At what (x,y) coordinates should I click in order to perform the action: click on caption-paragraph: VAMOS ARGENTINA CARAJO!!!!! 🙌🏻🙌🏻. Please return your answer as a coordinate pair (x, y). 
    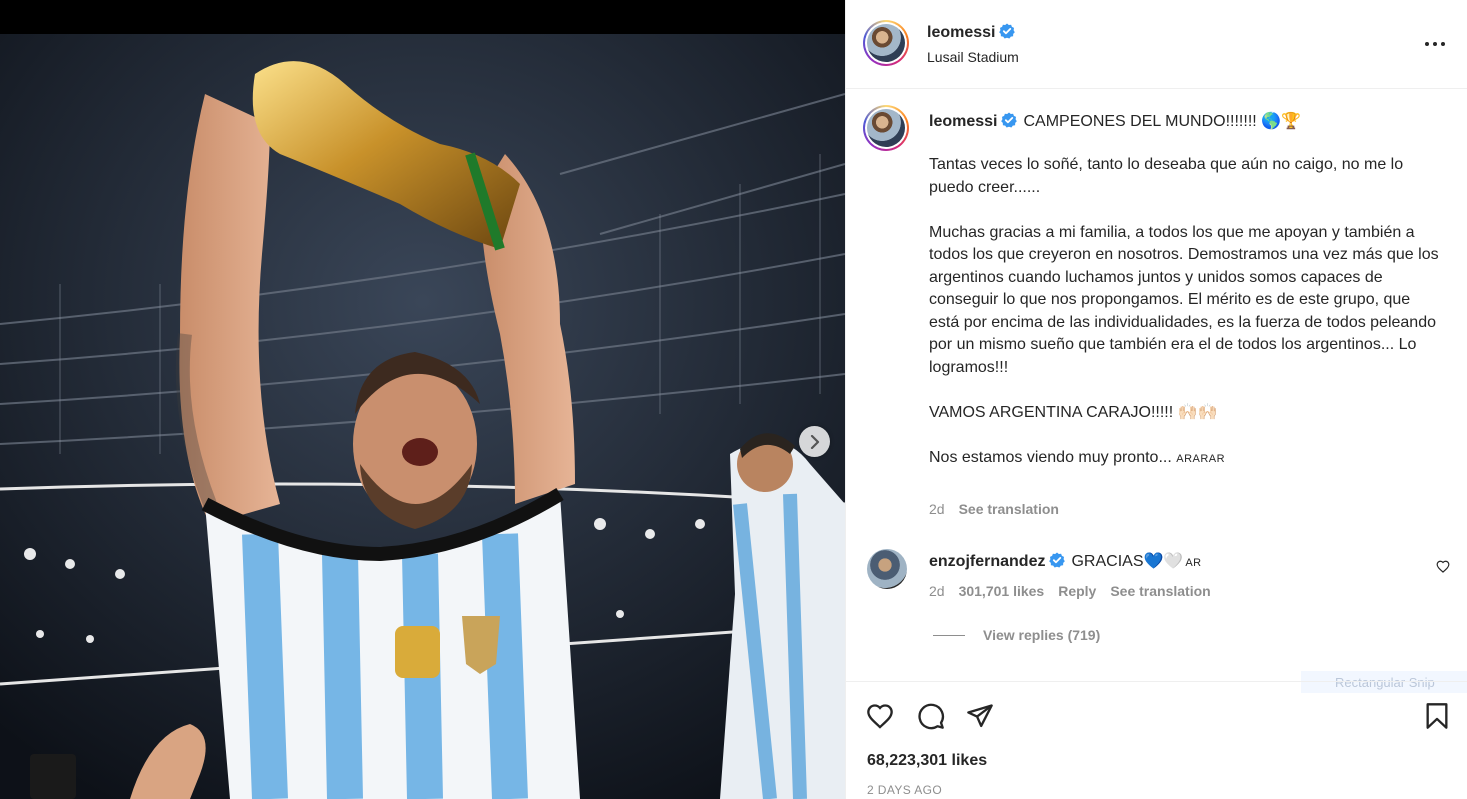
    Looking at the image, I should click on (1073, 412).